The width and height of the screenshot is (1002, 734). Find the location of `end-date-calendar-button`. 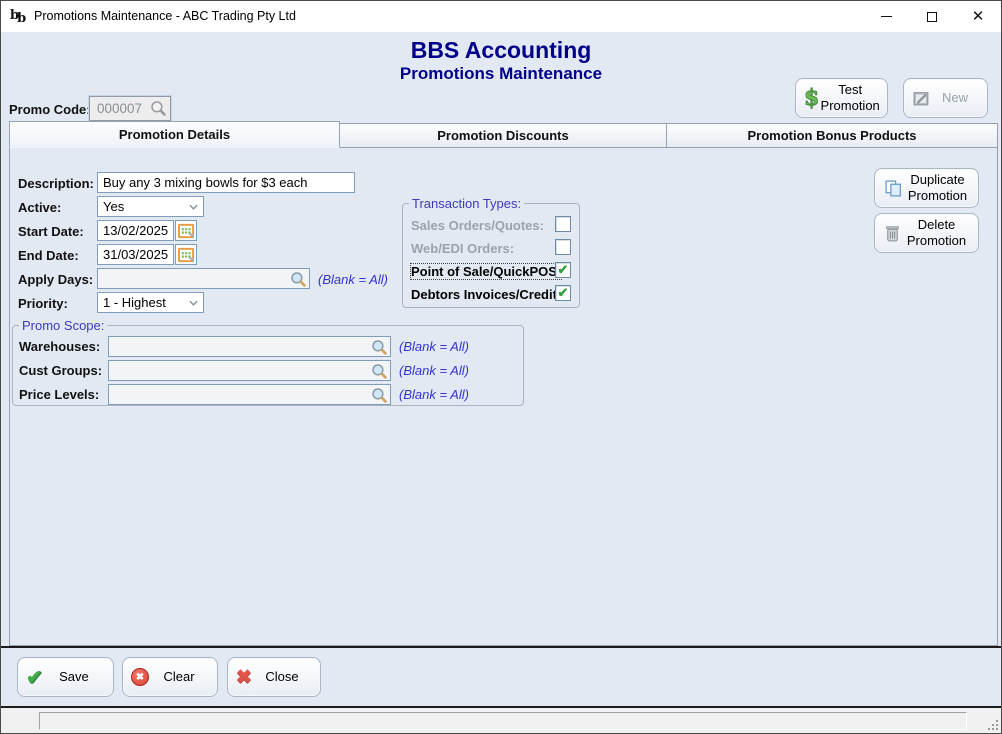

end-date-calendar-button is located at coordinates (186, 254).